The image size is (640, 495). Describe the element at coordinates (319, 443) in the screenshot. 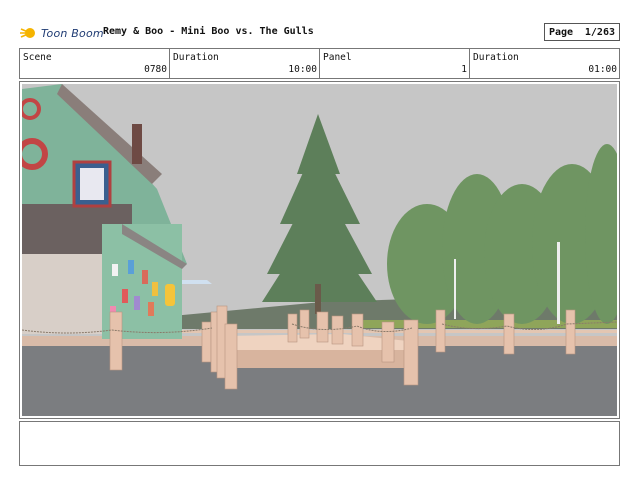

I see `notes-area` at that location.